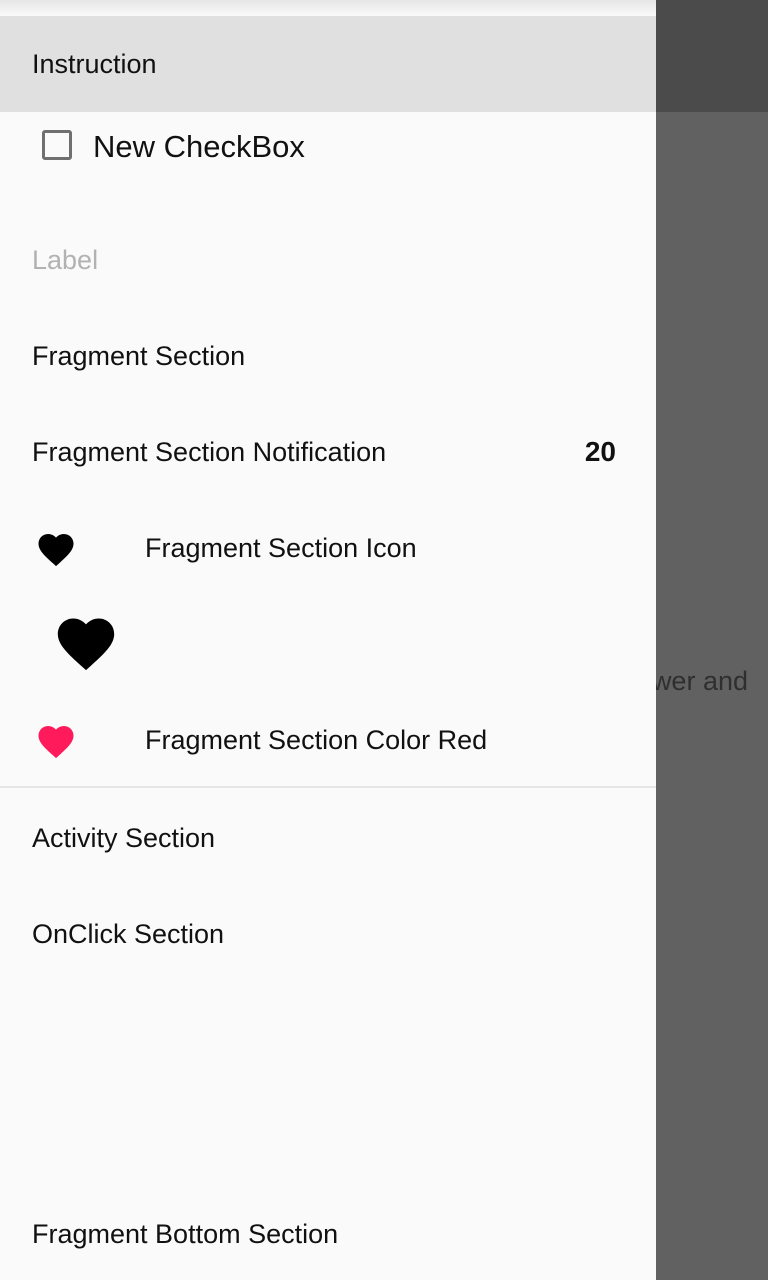  I want to click on drawer-item-label: Fragment Bottom Section, so click(185, 1233).